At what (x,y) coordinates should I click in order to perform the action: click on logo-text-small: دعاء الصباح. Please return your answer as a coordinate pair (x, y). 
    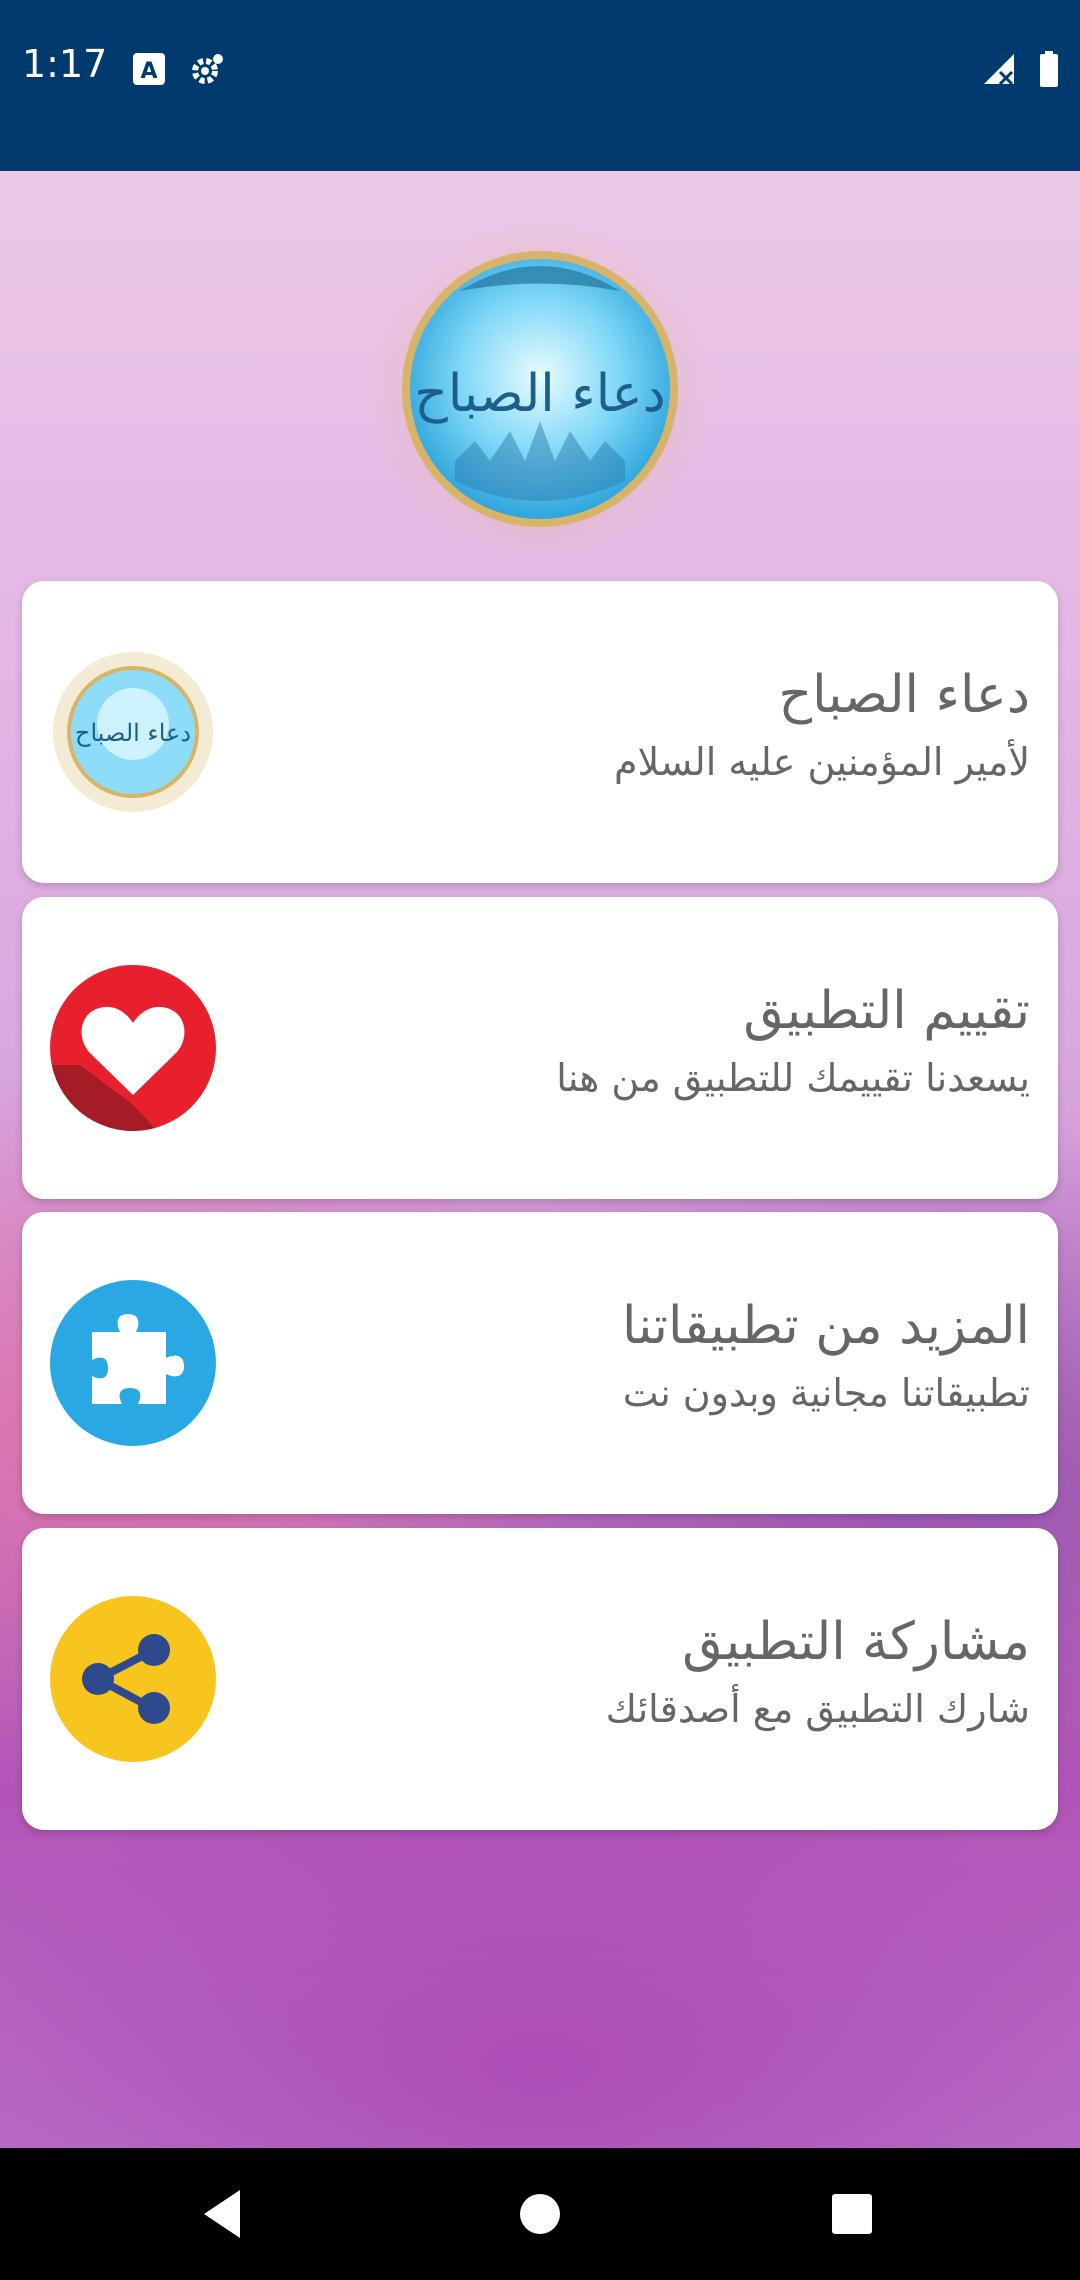
    Looking at the image, I should click on (133, 733).